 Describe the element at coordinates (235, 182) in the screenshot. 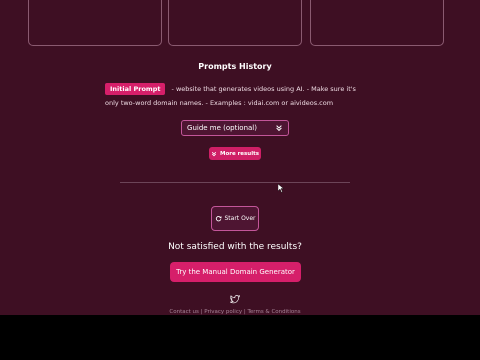

I see `divider` at that location.